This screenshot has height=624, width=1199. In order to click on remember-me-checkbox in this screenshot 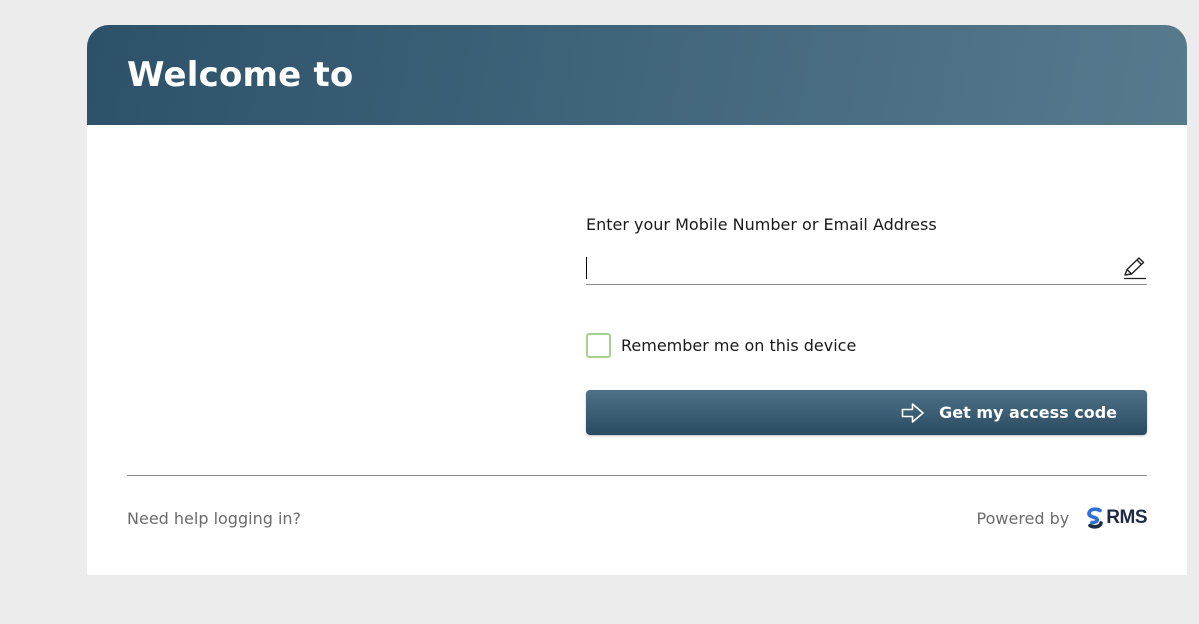, I will do `click(598, 345)`.